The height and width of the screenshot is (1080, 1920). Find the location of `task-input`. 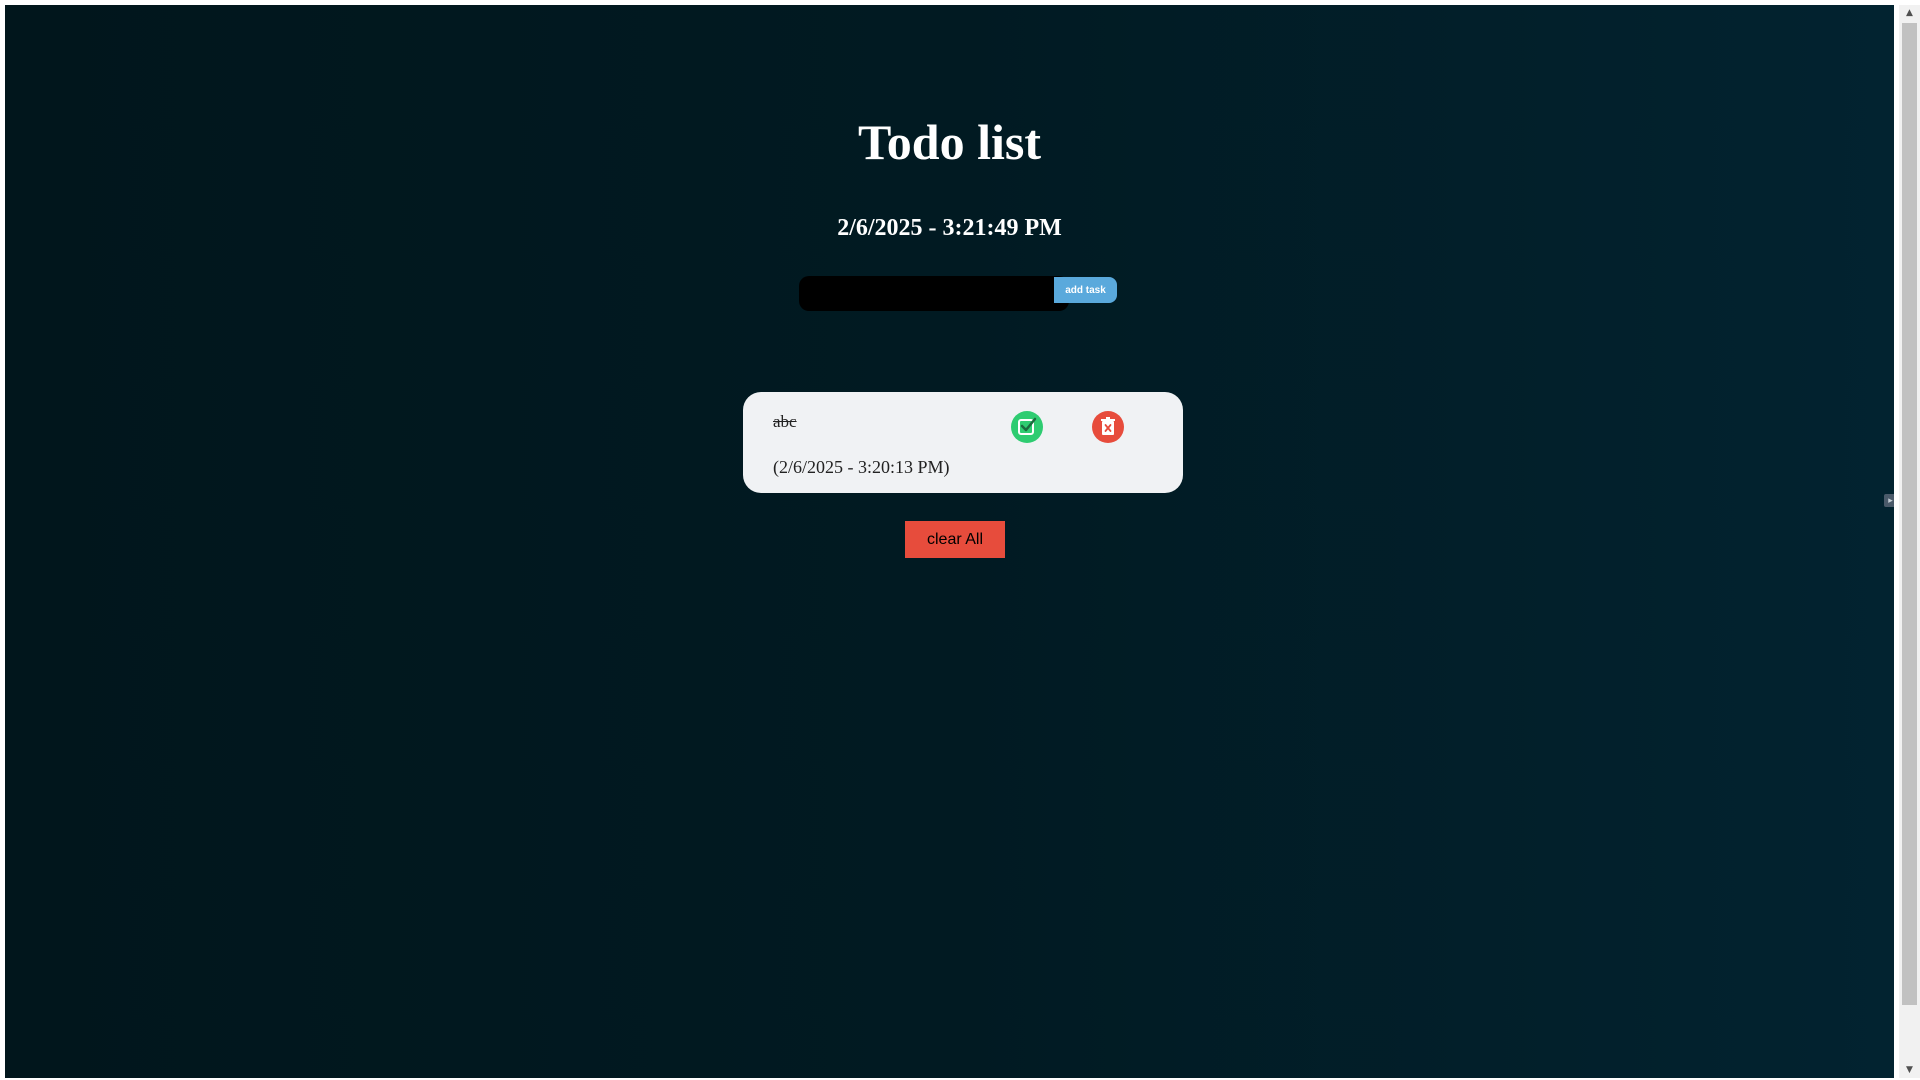

task-input is located at coordinates (934, 293).